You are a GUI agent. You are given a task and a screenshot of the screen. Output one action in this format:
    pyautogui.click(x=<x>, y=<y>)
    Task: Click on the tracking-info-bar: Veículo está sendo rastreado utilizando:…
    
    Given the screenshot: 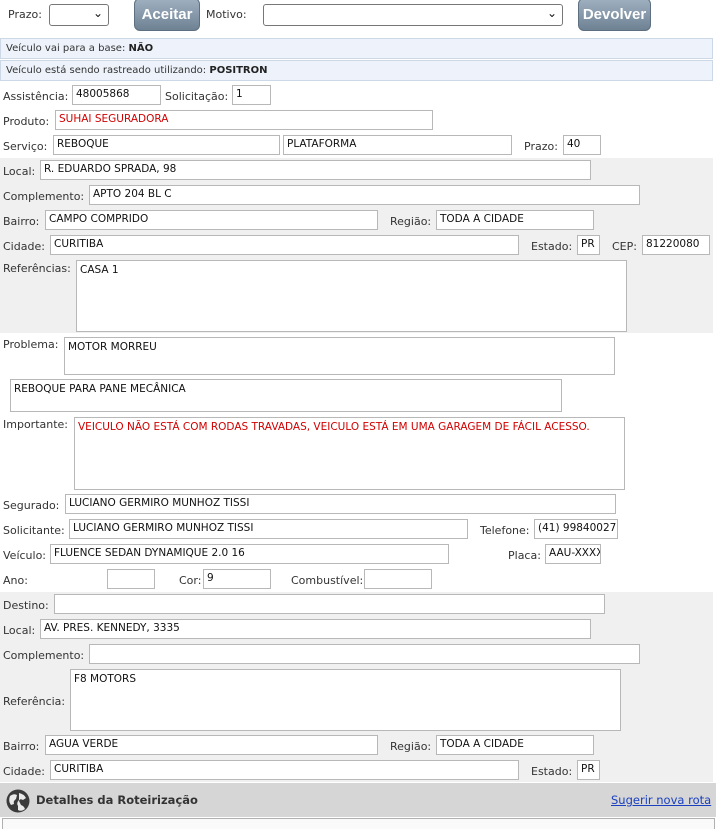 What is the action you would take?
    pyautogui.click(x=356, y=70)
    